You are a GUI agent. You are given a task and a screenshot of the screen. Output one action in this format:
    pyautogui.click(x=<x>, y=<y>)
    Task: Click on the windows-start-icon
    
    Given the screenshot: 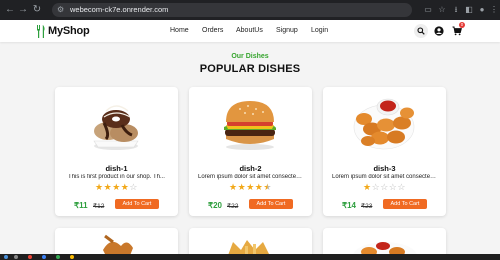 What is the action you would take?
    pyautogui.click(x=6, y=257)
    